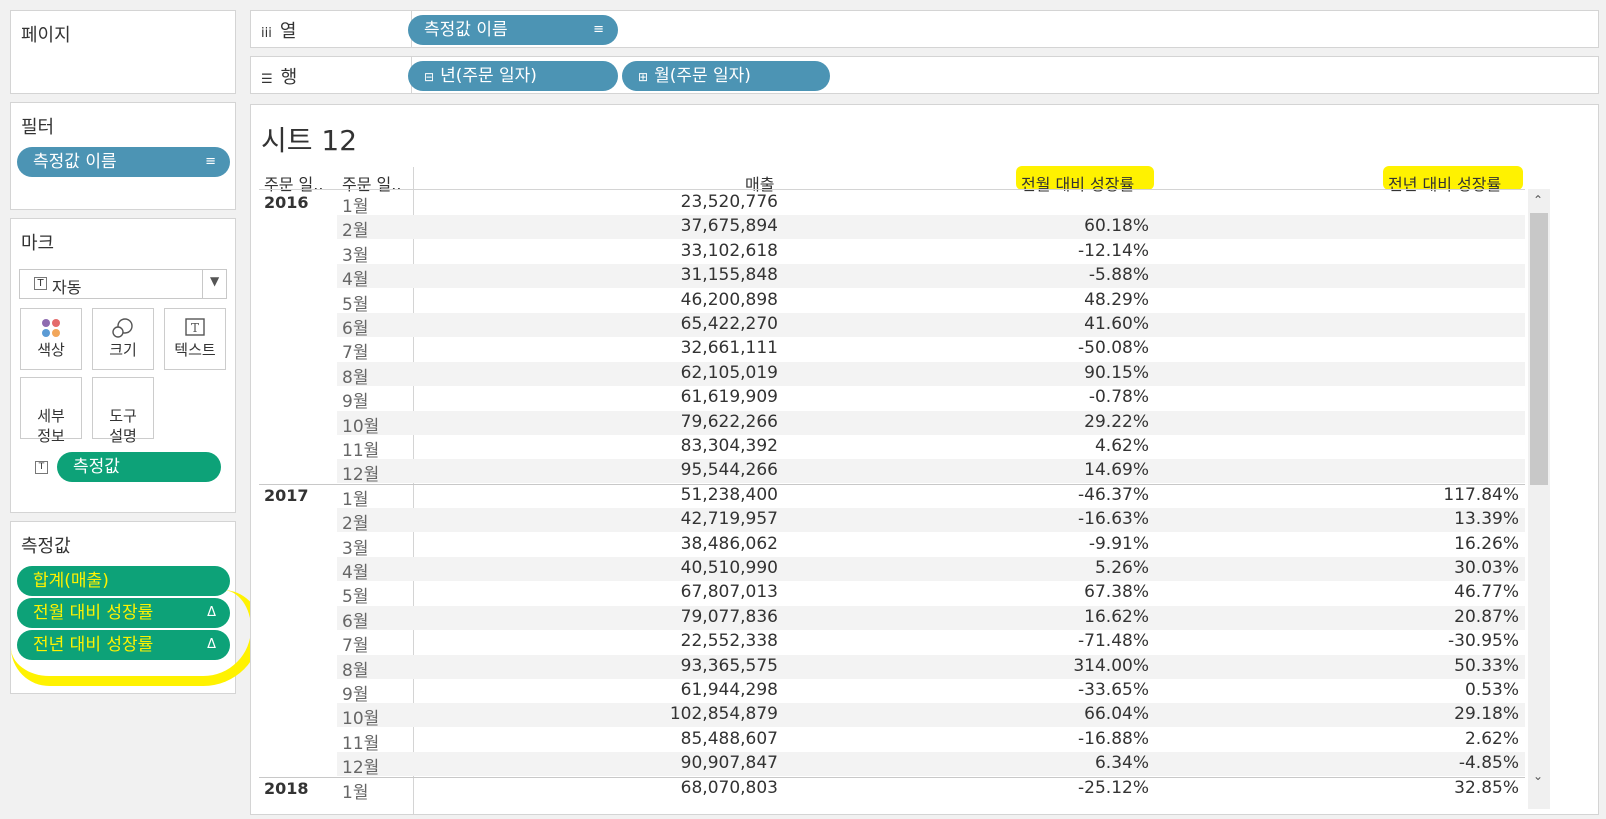 The height and width of the screenshot is (819, 1606). I want to click on sales-cell: 93,365,575, so click(729, 665).